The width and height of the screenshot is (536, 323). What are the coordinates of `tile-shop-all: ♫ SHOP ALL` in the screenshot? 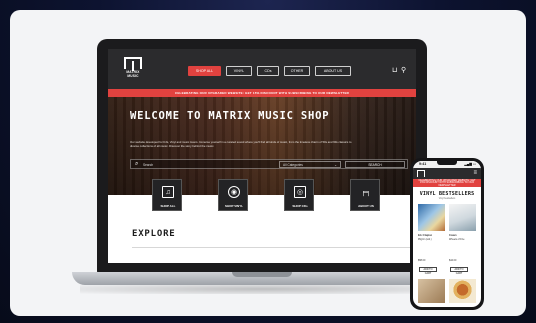 It's located at (167, 195).